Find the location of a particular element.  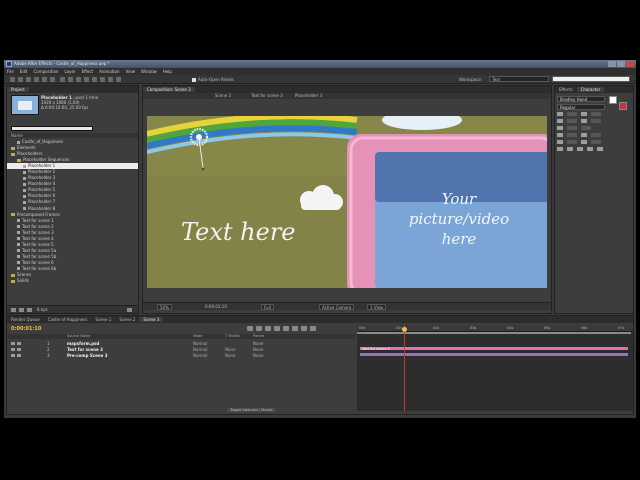

all-caps-icon is located at coordinates (580, 149).